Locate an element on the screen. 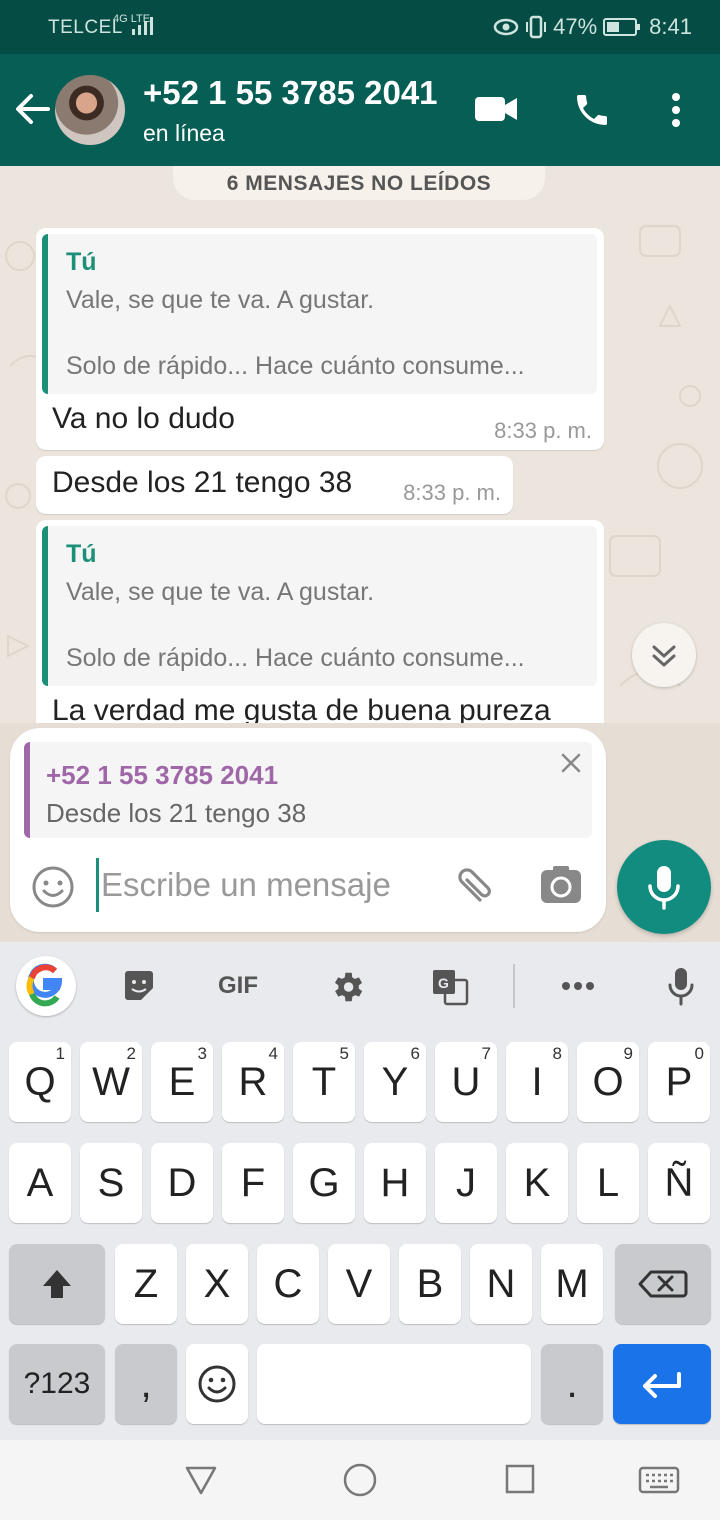 This screenshot has height=1520, width=720. reply-preview: +52 1 55 3785 2041 Desde los 21 tengo 38 is located at coordinates (308, 790).